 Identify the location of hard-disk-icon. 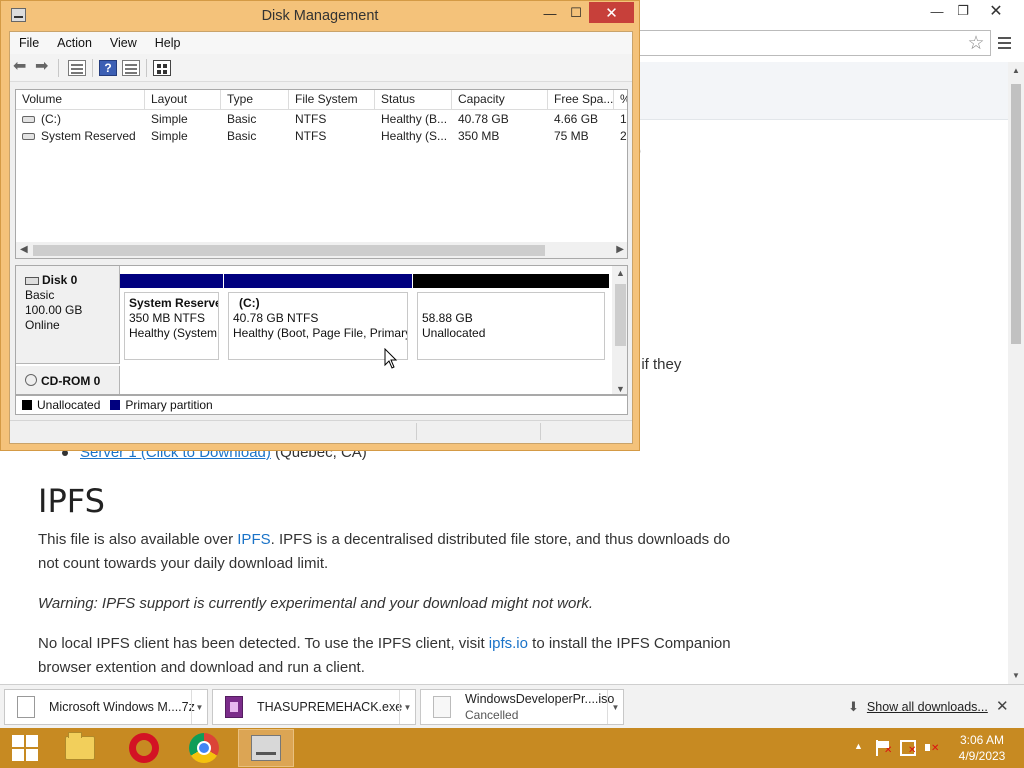
(32, 280).